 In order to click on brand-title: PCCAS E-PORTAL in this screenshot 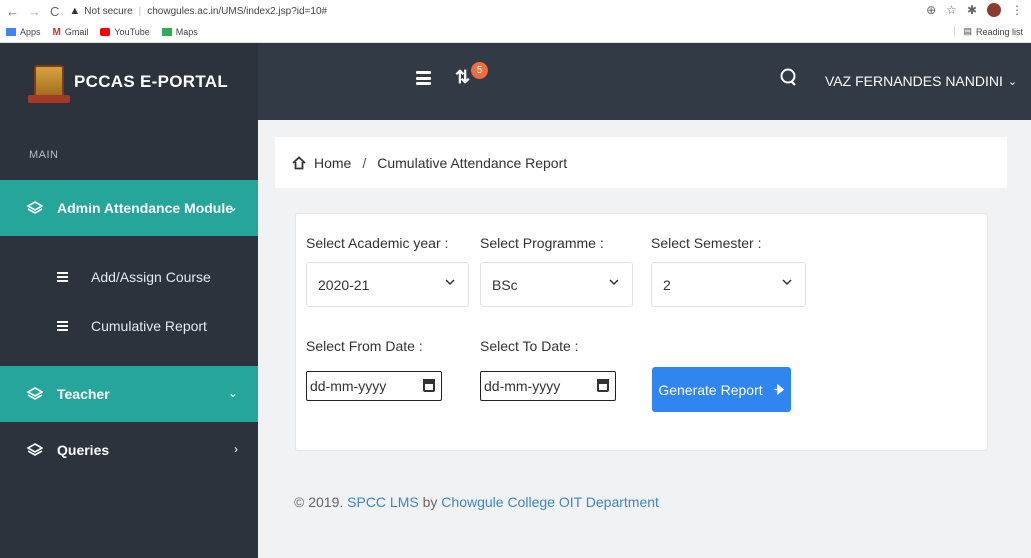, I will do `click(151, 81)`.